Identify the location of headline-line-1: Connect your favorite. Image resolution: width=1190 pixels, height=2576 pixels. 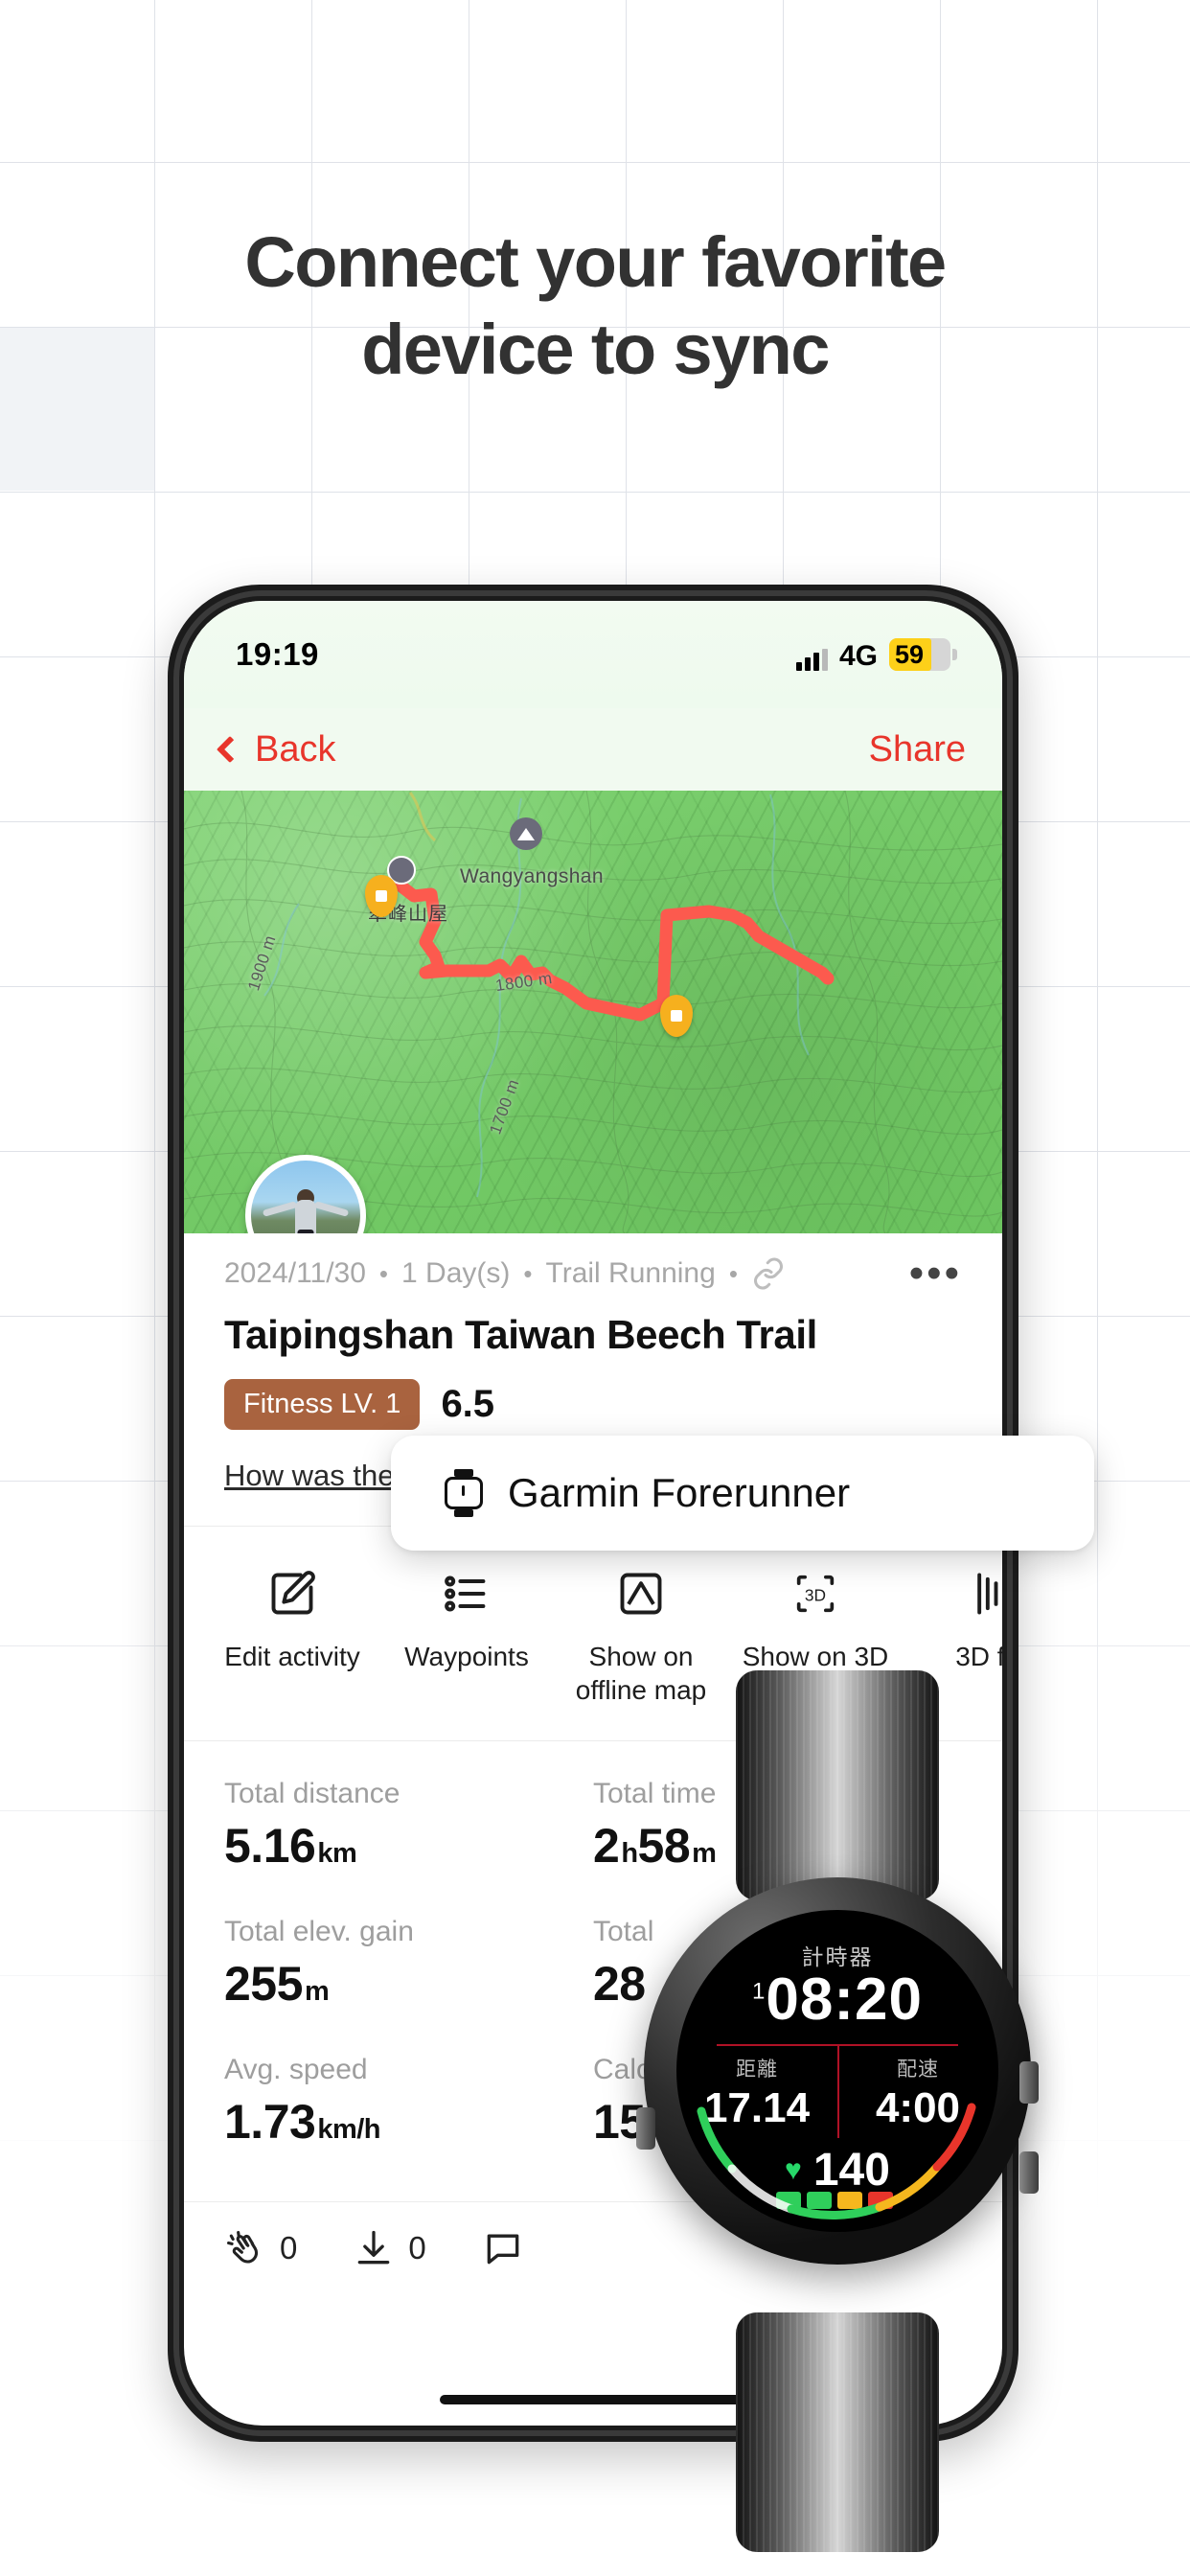
(595, 262).